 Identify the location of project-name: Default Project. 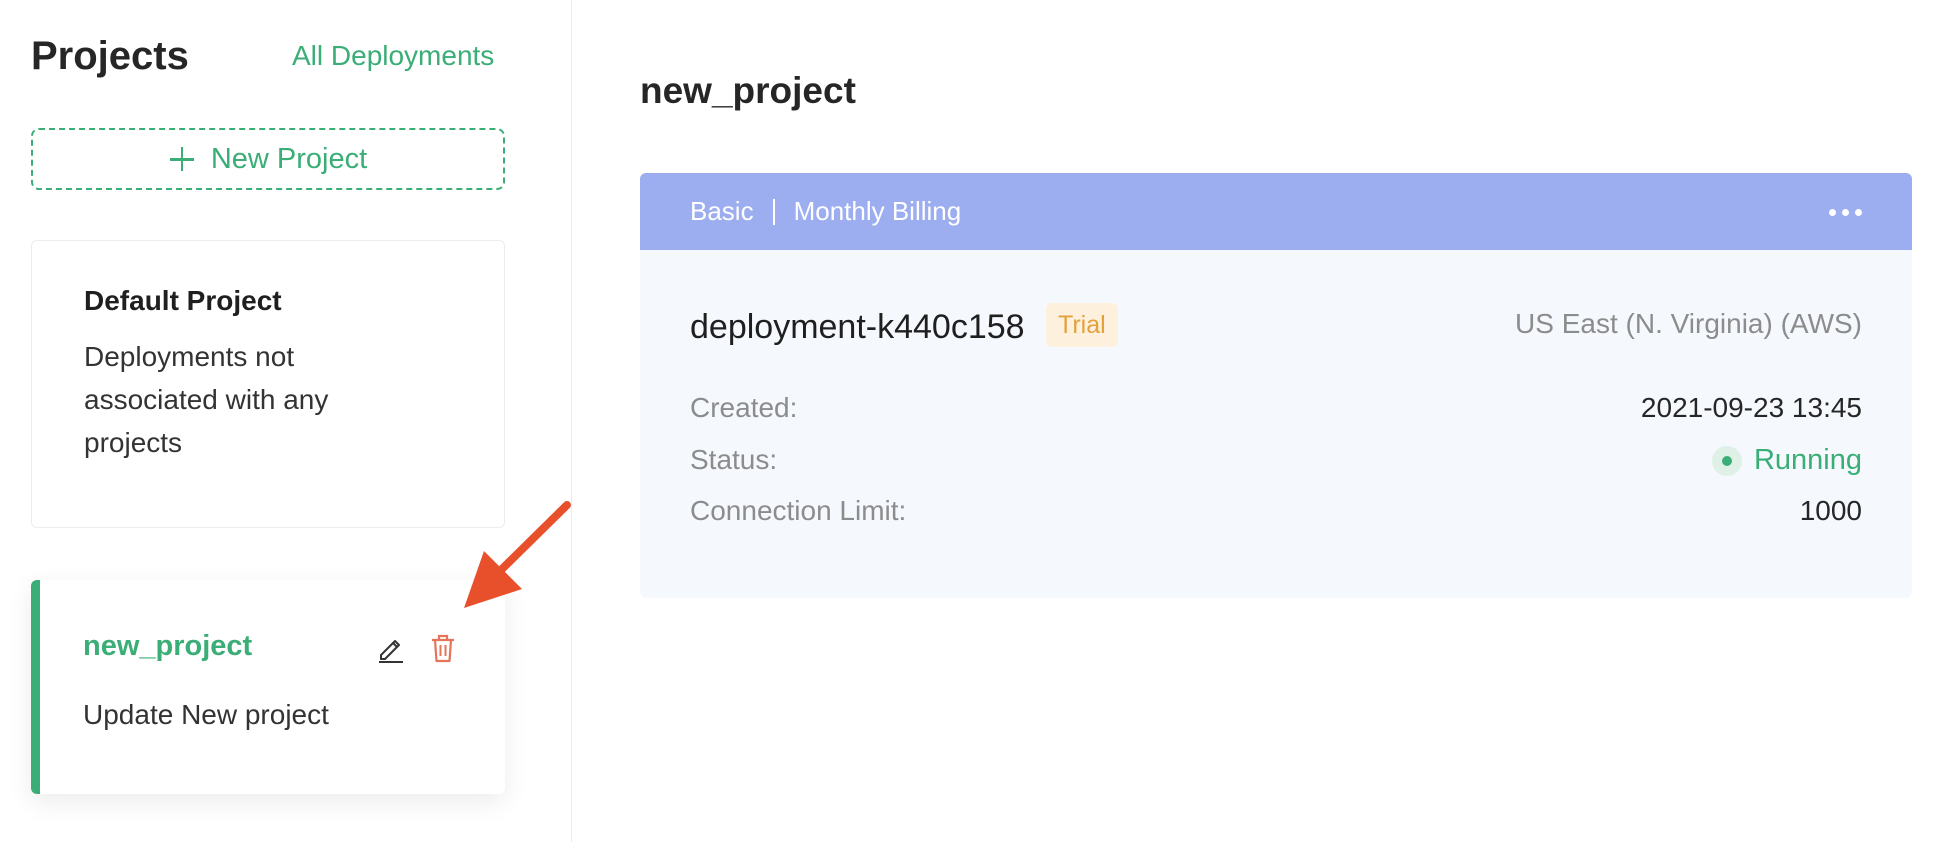
(183, 300).